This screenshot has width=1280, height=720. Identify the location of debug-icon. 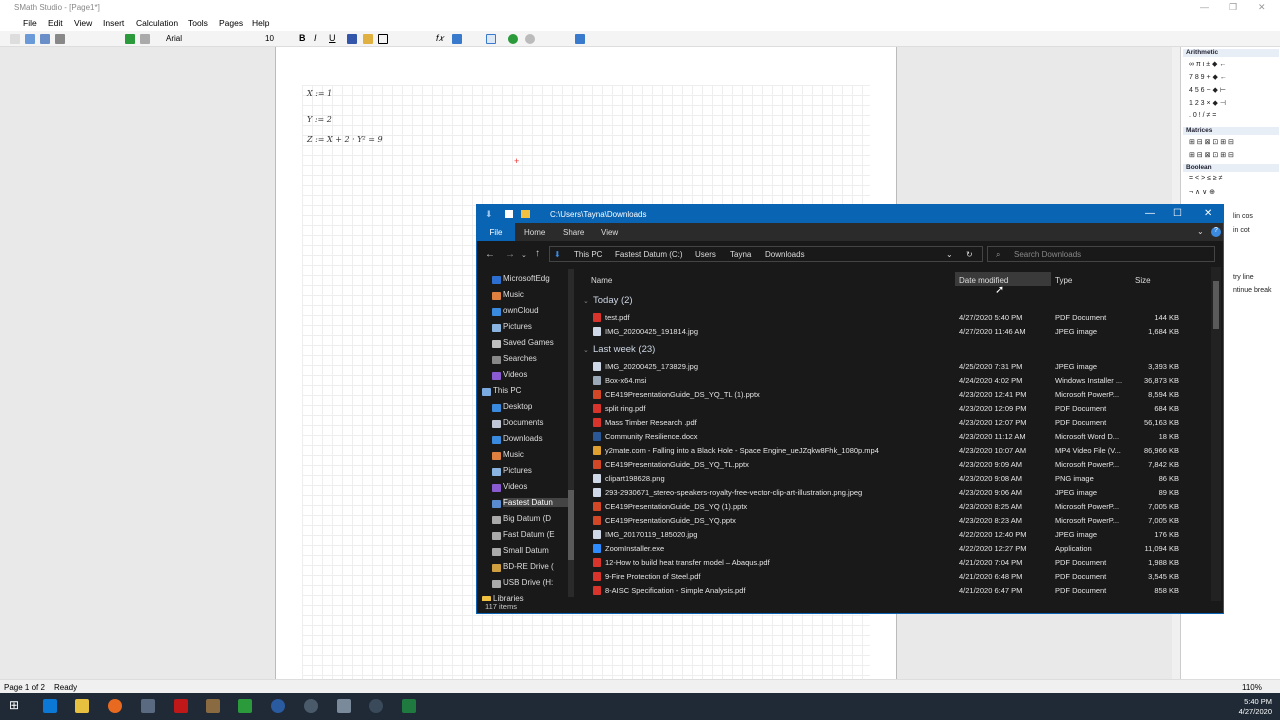
(580, 39).